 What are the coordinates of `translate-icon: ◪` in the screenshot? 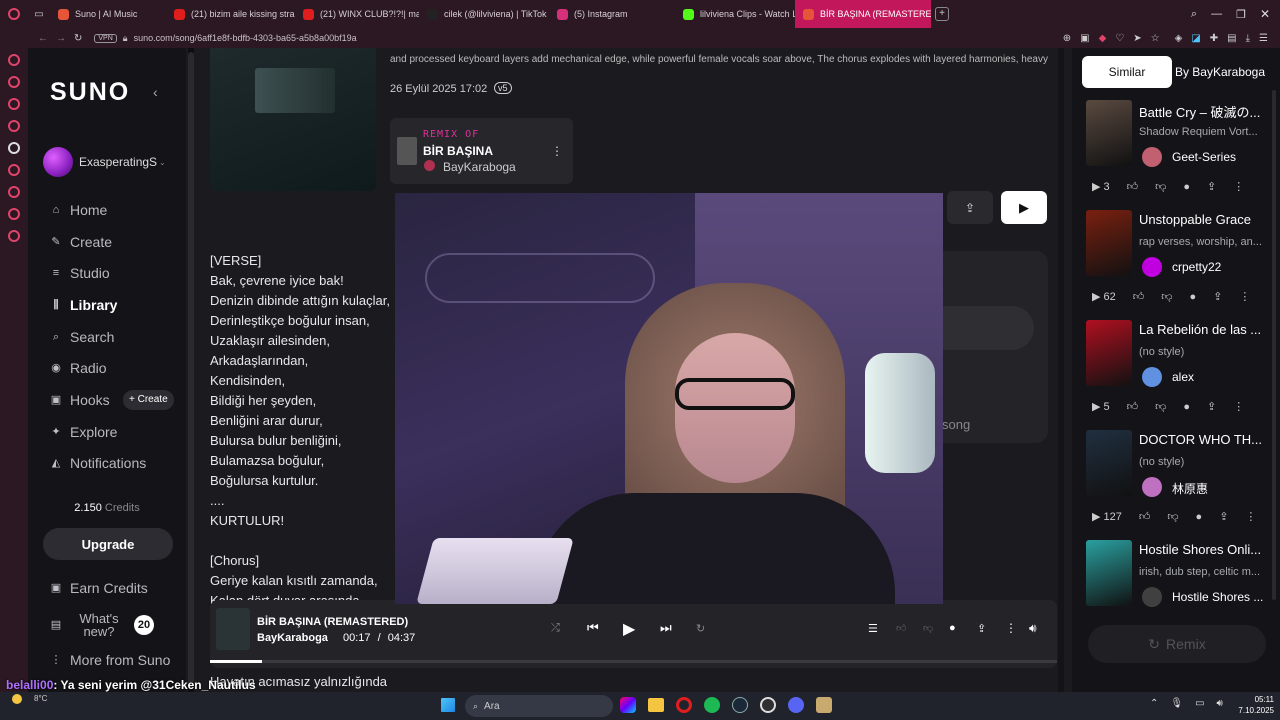 It's located at (1195, 38).